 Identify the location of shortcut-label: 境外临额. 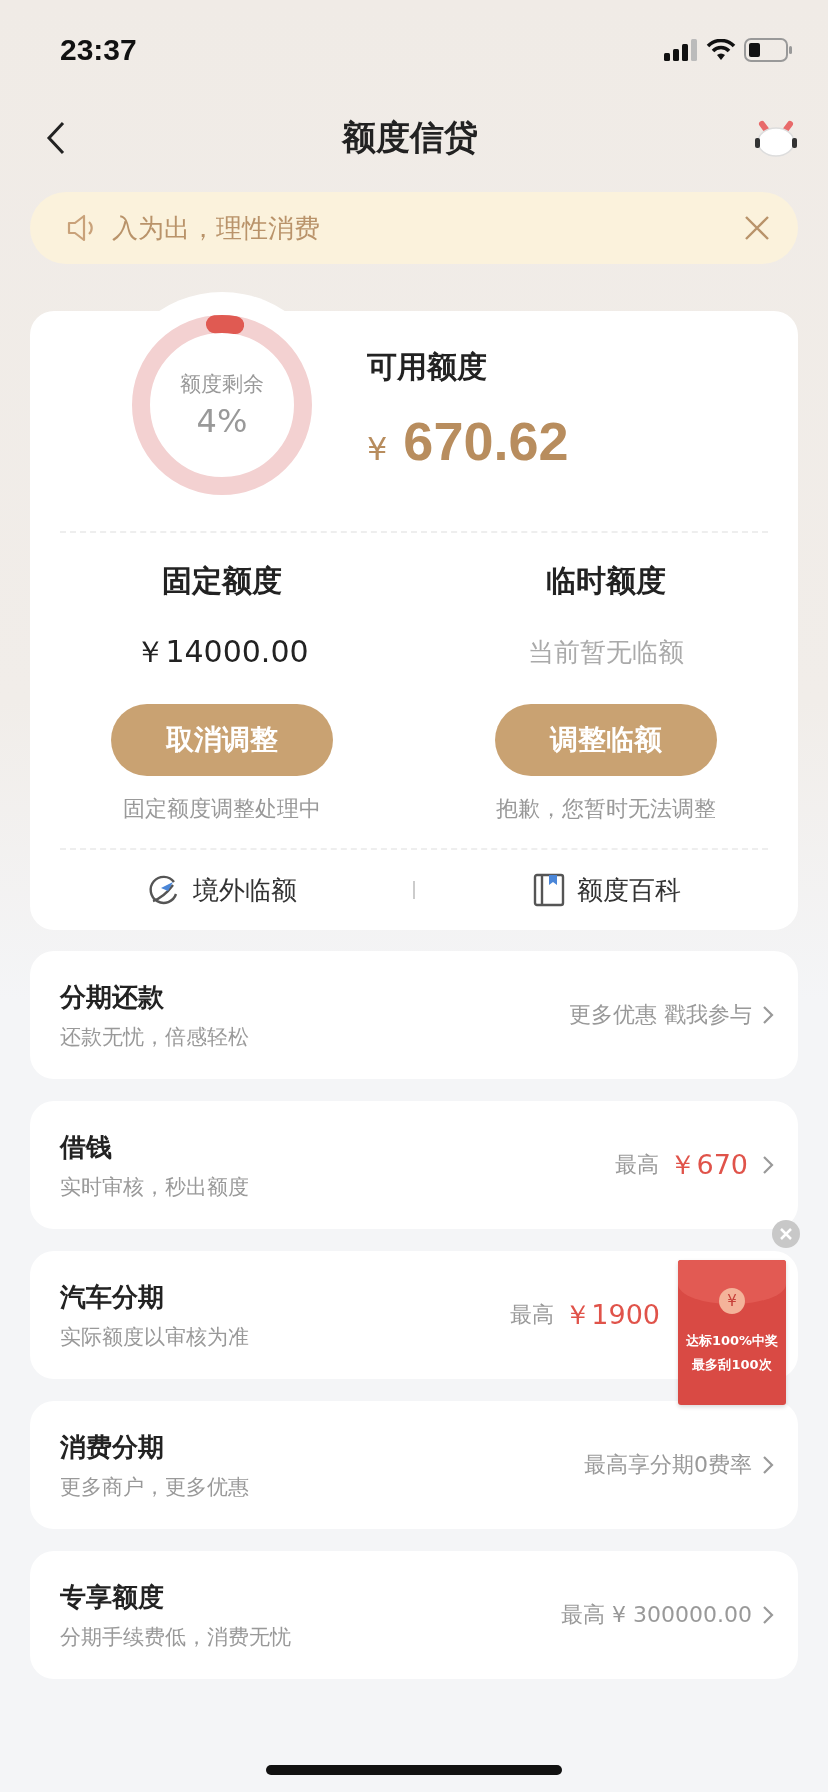
(244, 890).